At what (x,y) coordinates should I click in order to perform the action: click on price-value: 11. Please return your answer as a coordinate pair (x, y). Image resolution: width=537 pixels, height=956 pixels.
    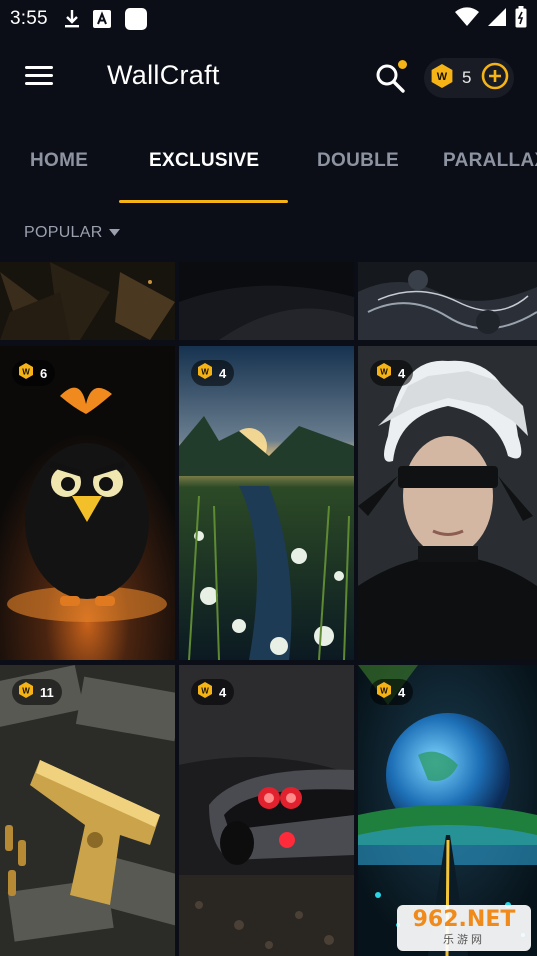
    Looking at the image, I should click on (47, 692).